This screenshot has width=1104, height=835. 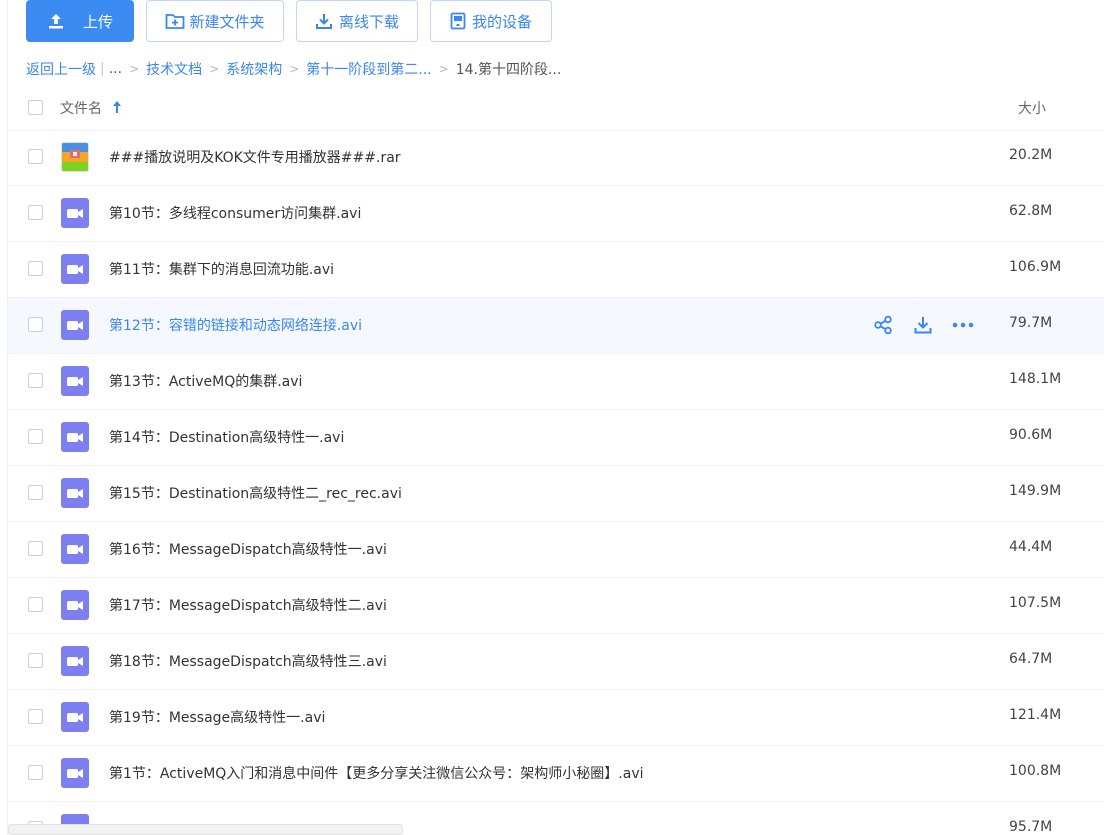 I want to click on device-icon, so click(x=458, y=21).